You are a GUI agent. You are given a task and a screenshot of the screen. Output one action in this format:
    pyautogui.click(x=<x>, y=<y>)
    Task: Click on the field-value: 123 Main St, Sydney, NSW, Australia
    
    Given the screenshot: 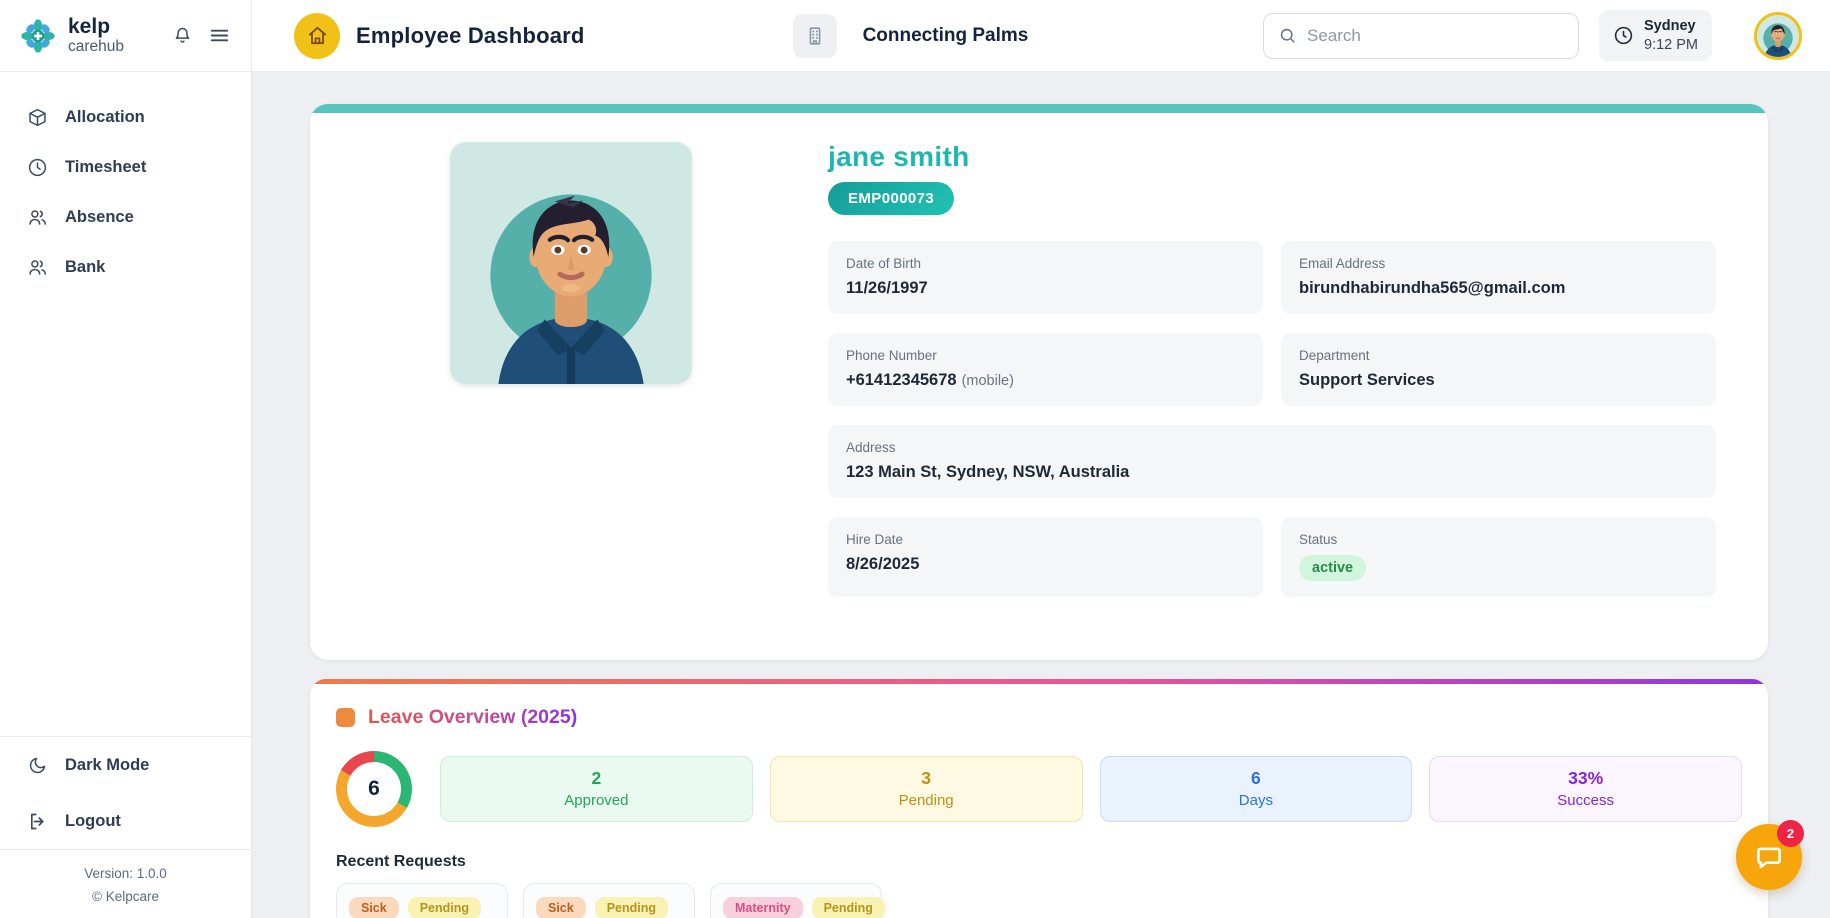 What is the action you would take?
    pyautogui.click(x=988, y=472)
    